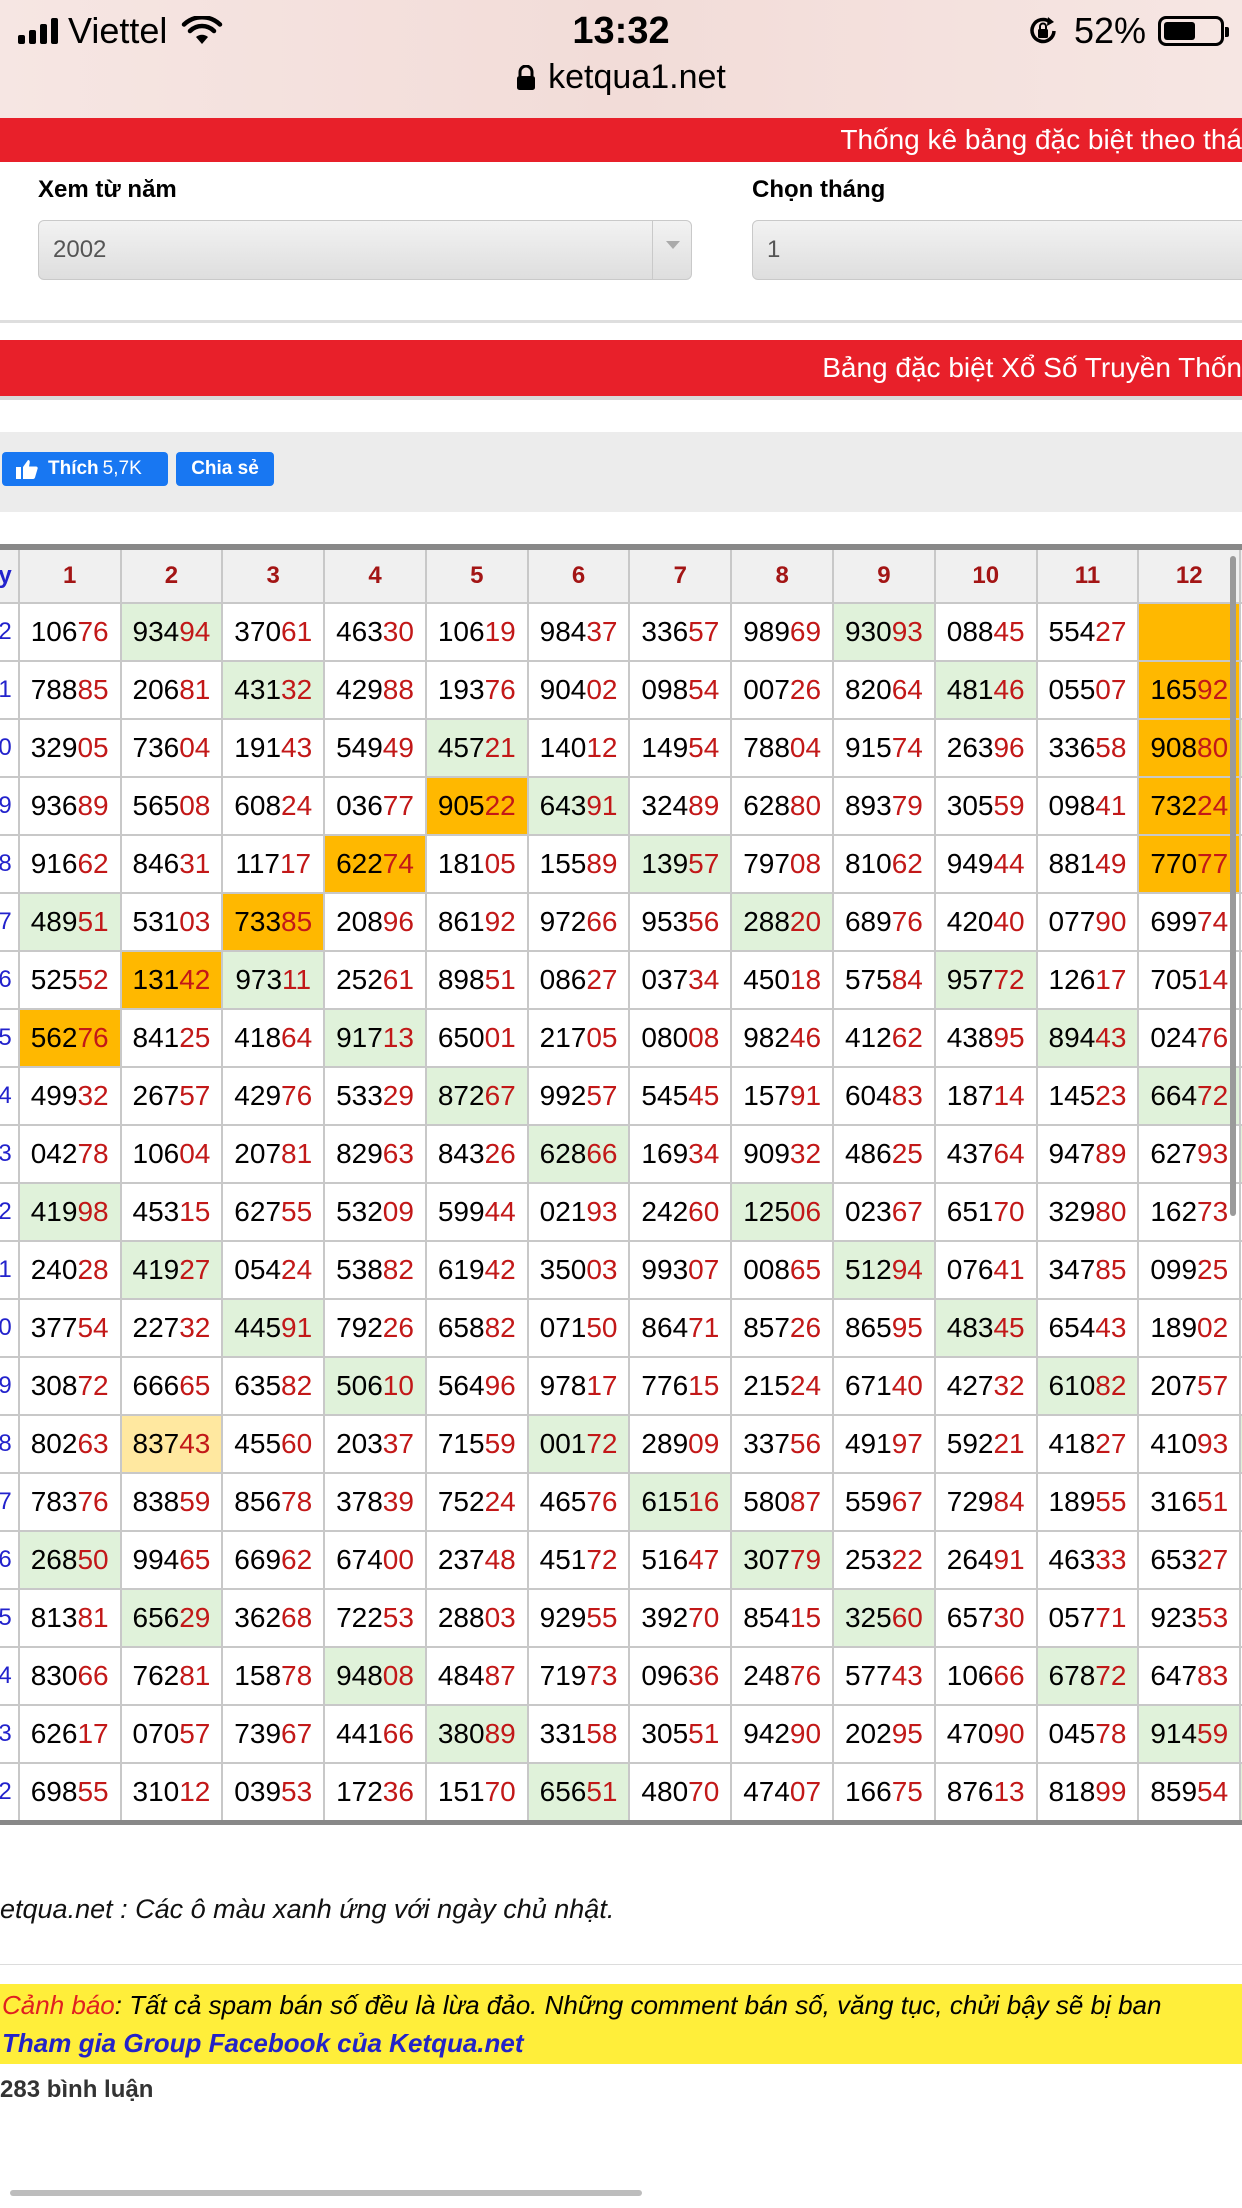  Describe the element at coordinates (375, 864) in the screenshot. I see `result-cell: 62274` at that location.